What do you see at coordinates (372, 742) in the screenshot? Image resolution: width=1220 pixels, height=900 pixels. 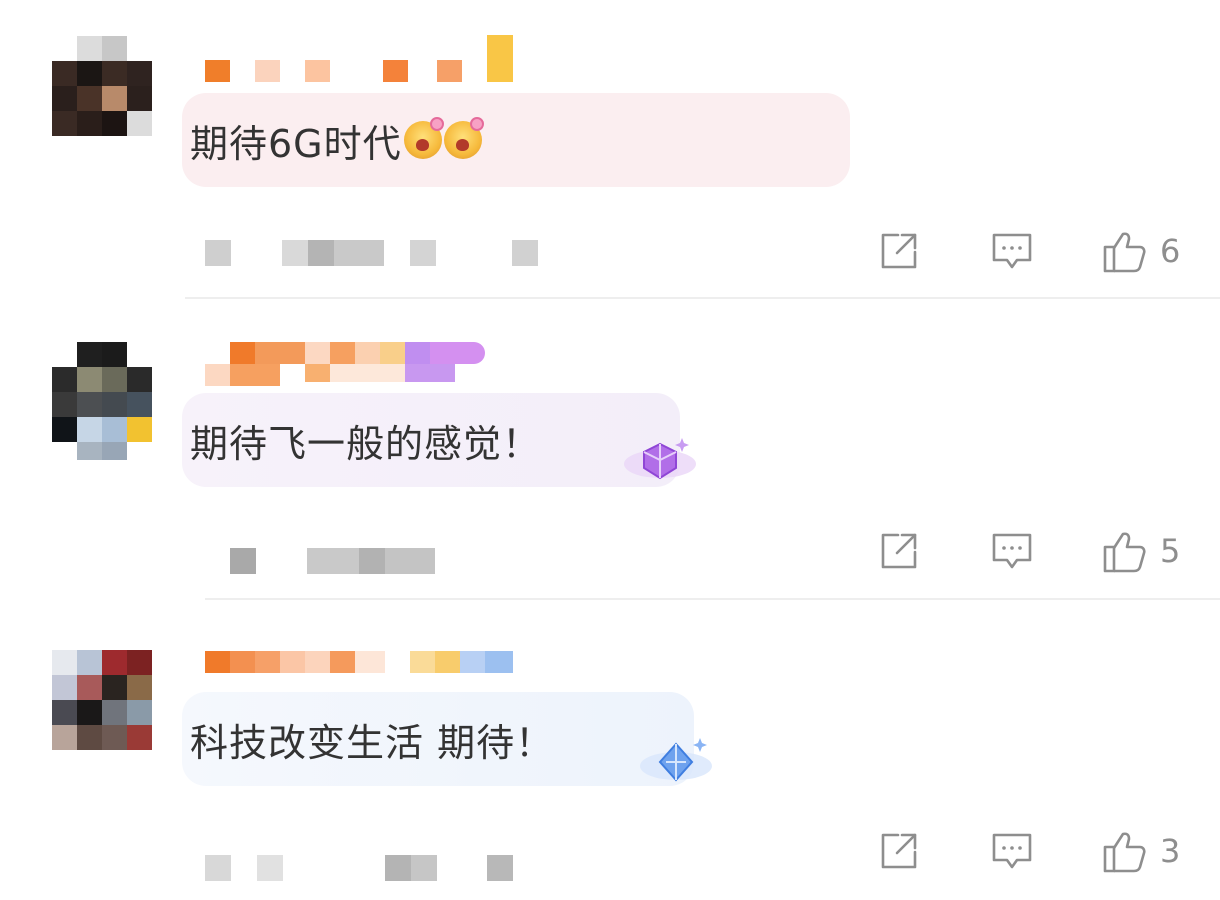 I see `comment-text: 科技改变生活 期待！` at bounding box center [372, 742].